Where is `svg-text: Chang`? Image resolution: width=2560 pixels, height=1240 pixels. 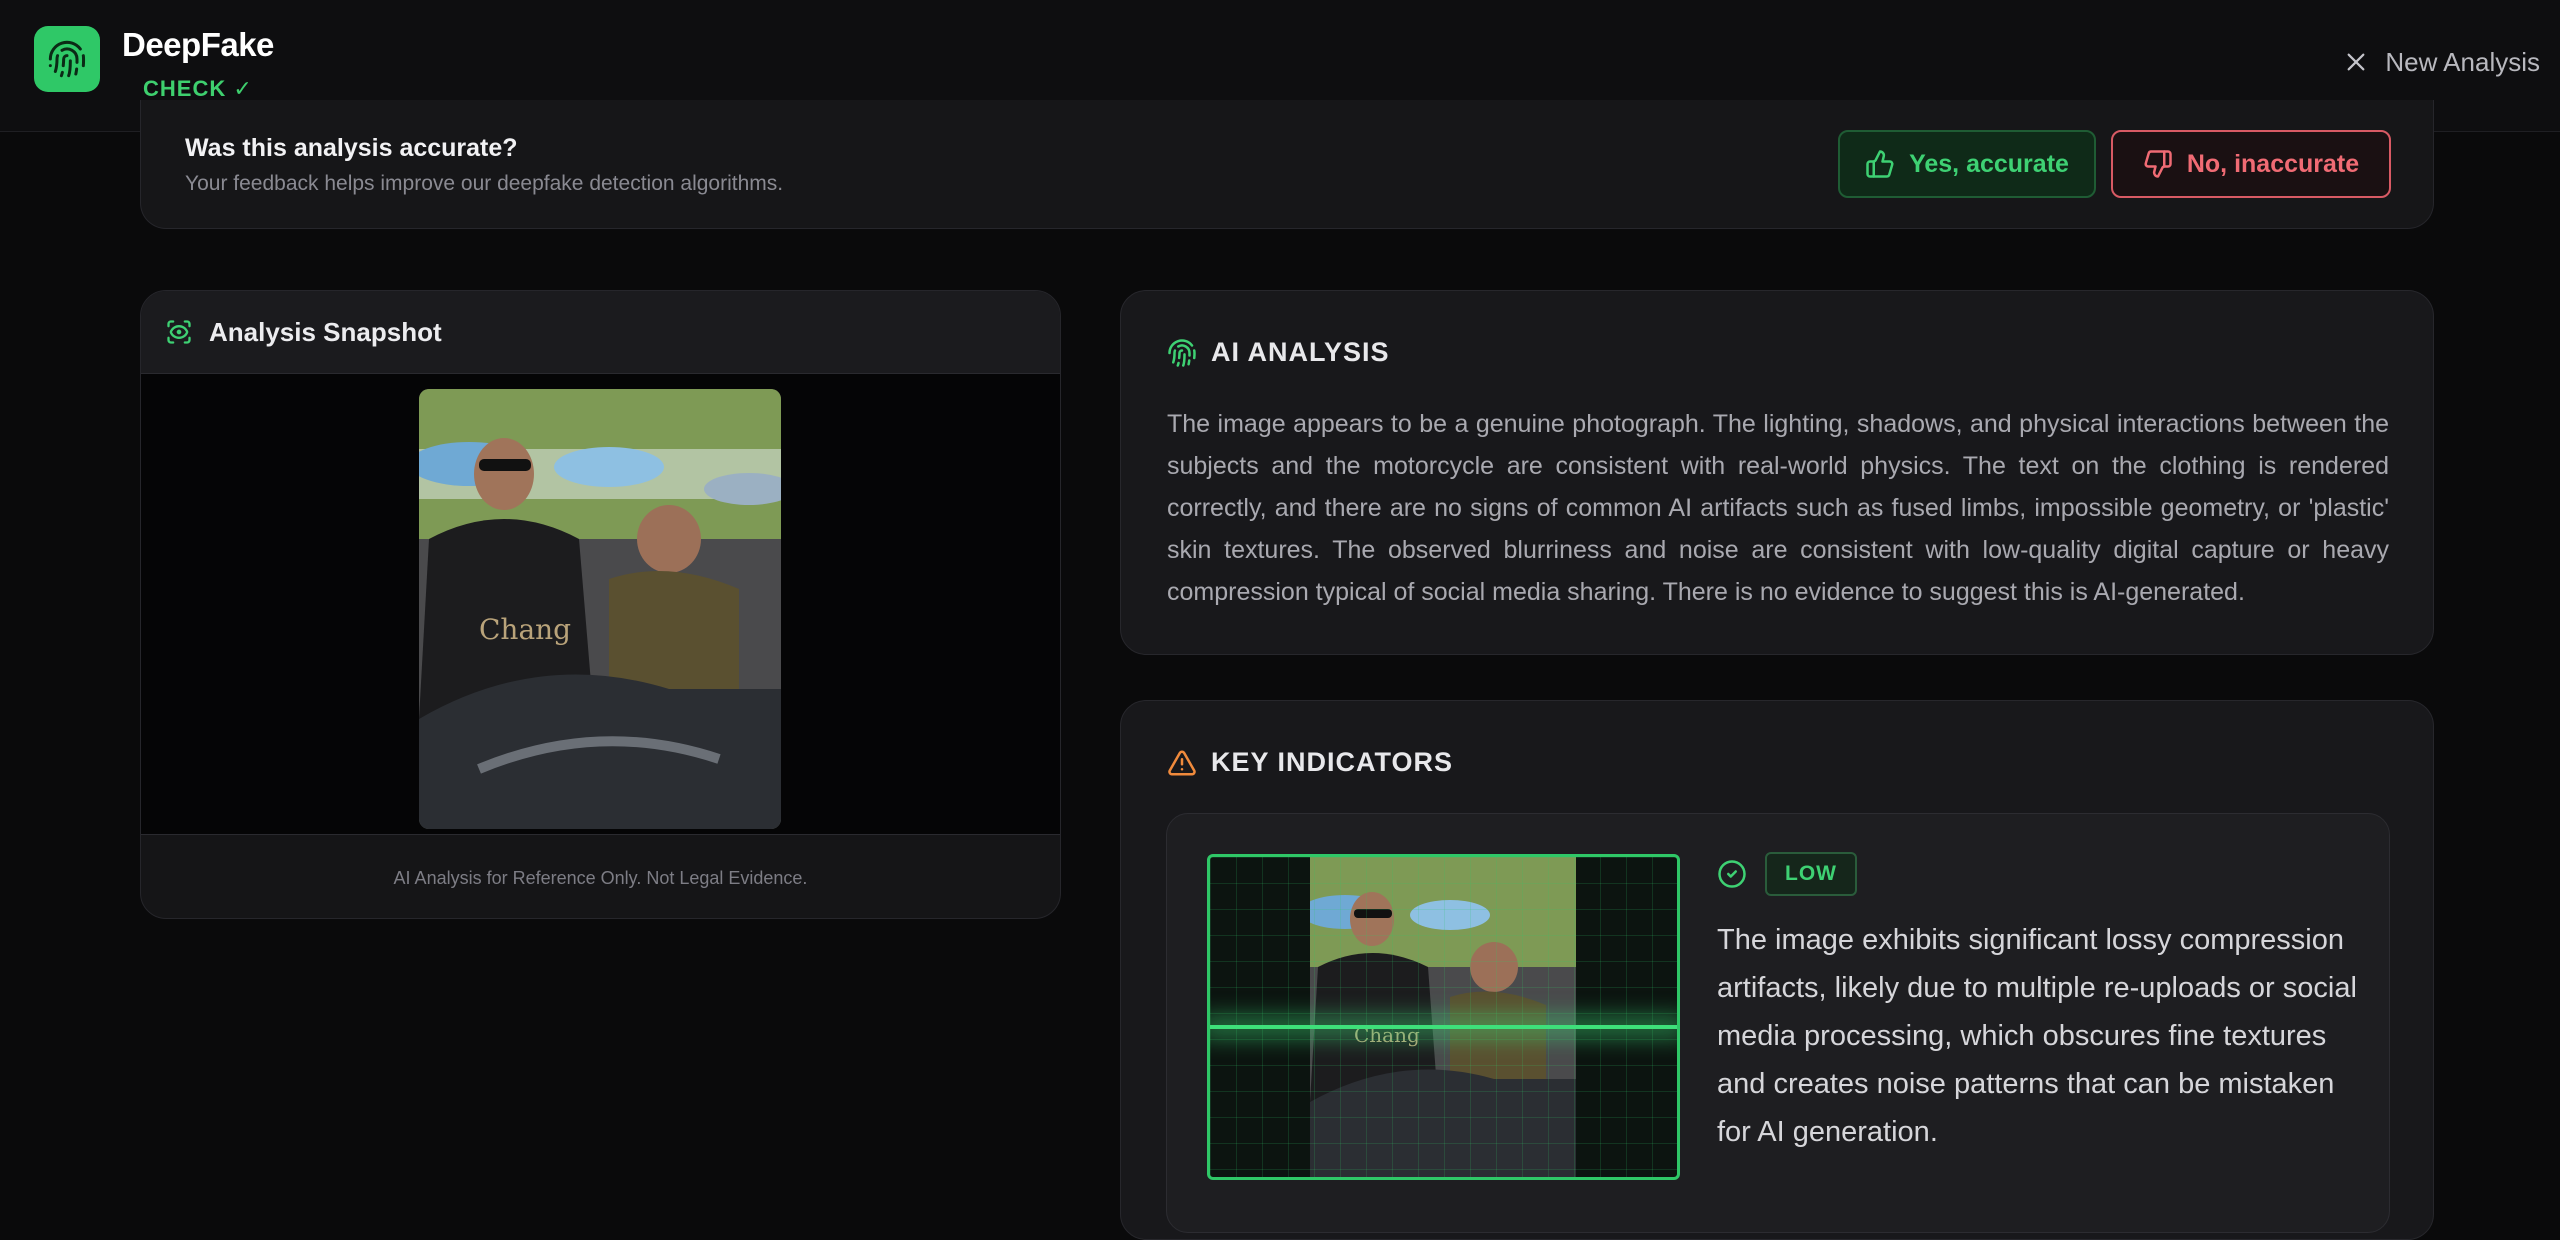 svg-text: Chang is located at coordinates (525, 629).